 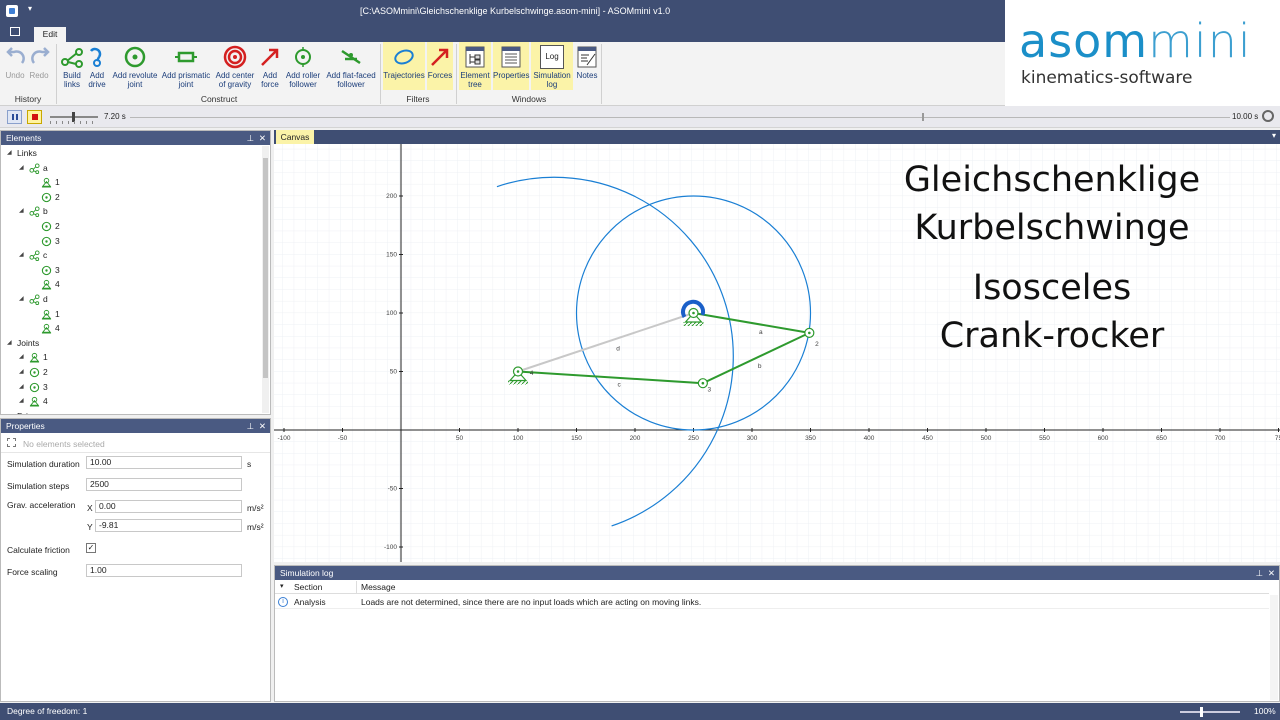 I want to click on add-center-of-gravity-button: Add center of gravity, so click(x=235, y=67).